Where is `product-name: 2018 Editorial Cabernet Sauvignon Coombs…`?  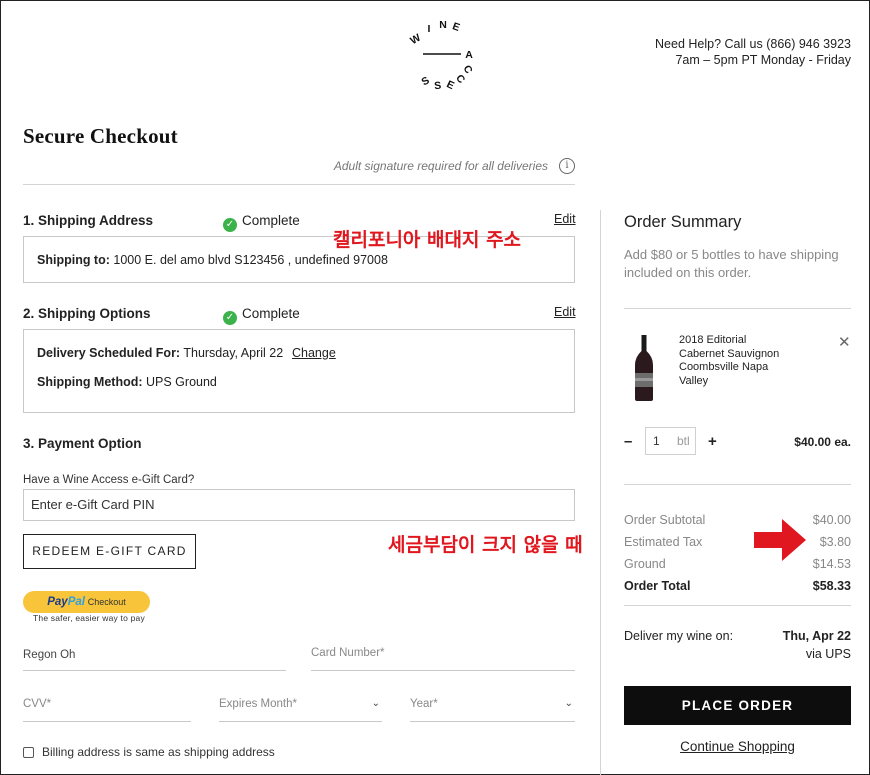 product-name: 2018 Editorial Cabernet Sauvignon Coombs… is located at coordinates (744, 361).